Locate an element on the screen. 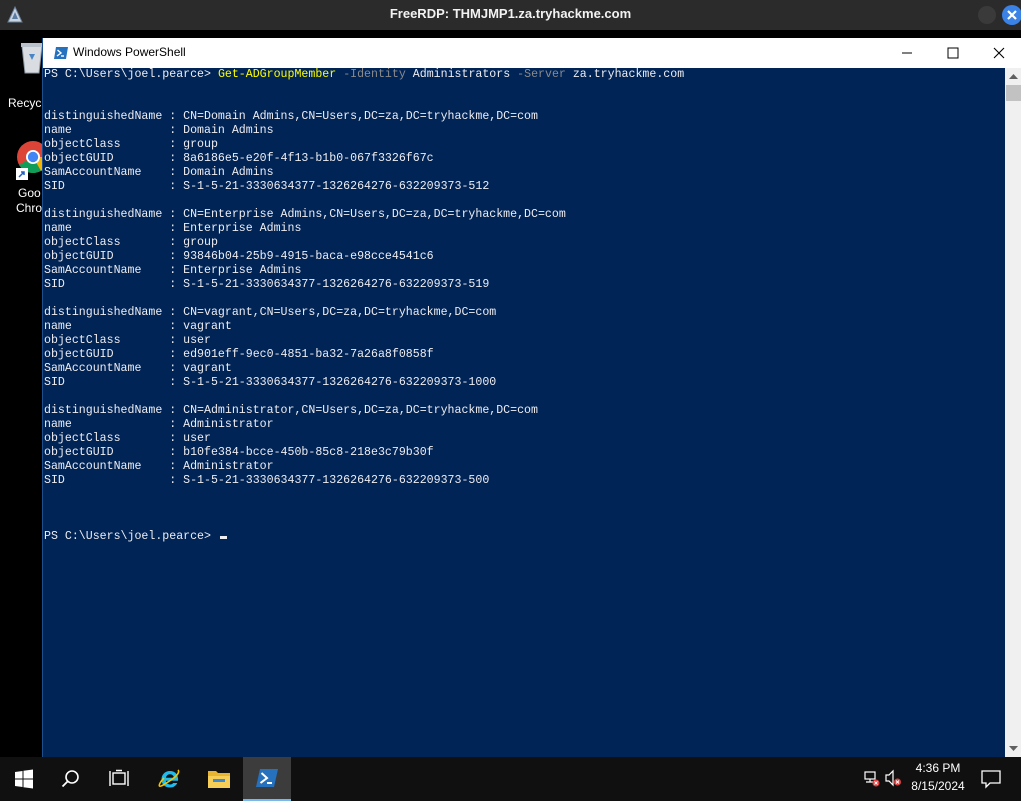  scroll-up-arrow-icon is located at coordinates (1013, 76).